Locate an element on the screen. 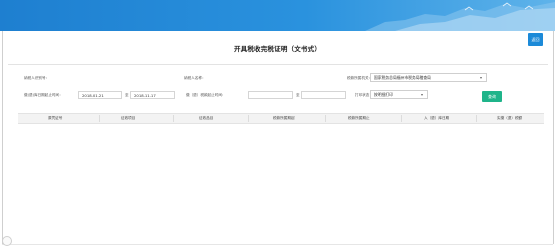  date-to-separator: 至 is located at coordinates (127, 95).